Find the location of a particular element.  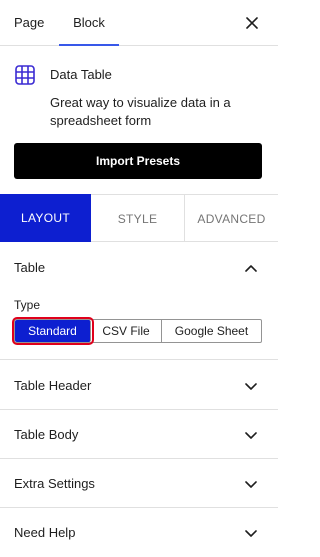

tab-page: Page is located at coordinates (29, 23).